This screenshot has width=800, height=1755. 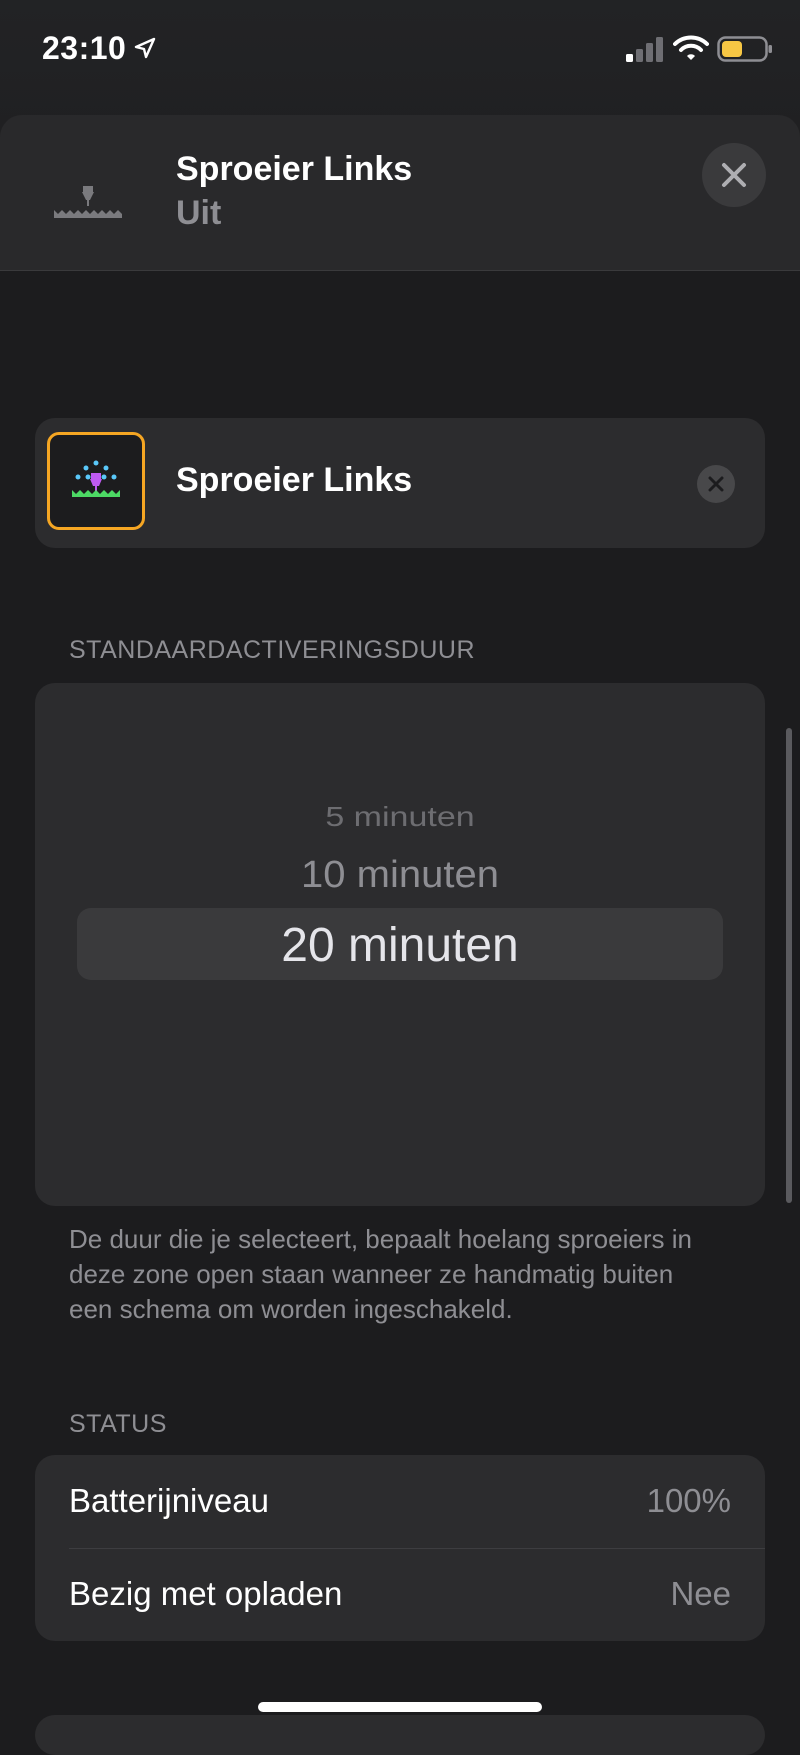 What do you see at coordinates (169, 1500) in the screenshot?
I see `row-label: Batterijniveau` at bounding box center [169, 1500].